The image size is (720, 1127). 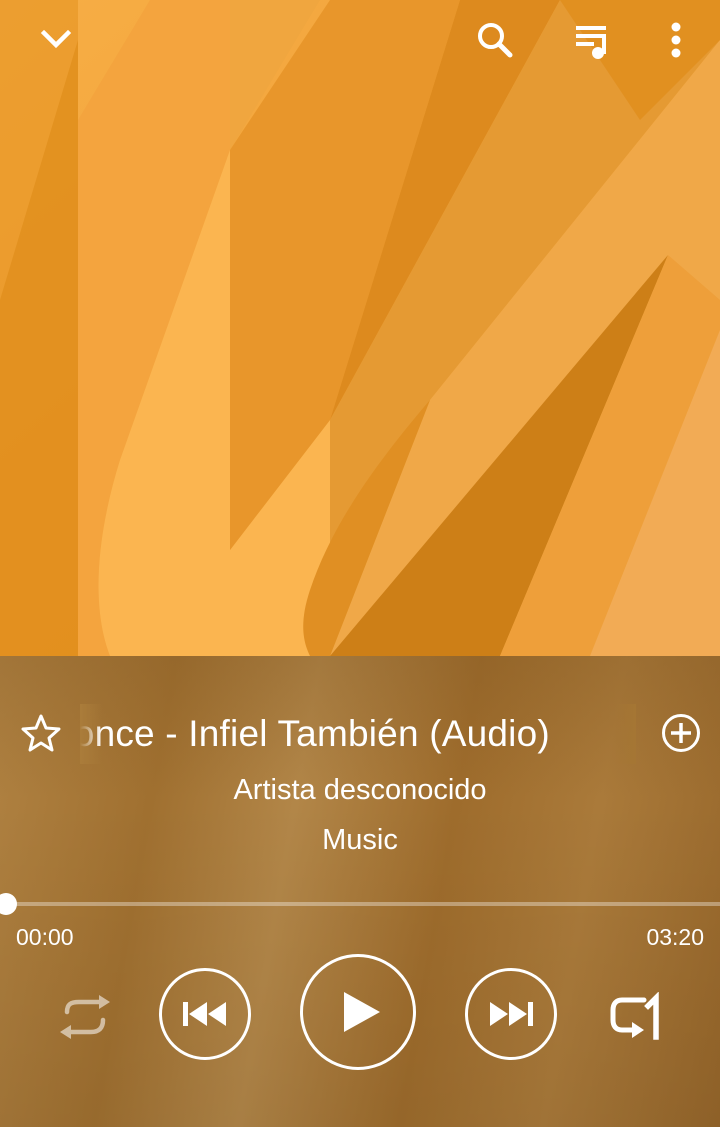 I want to click on playback-controls, so click(x=360, y=1017).